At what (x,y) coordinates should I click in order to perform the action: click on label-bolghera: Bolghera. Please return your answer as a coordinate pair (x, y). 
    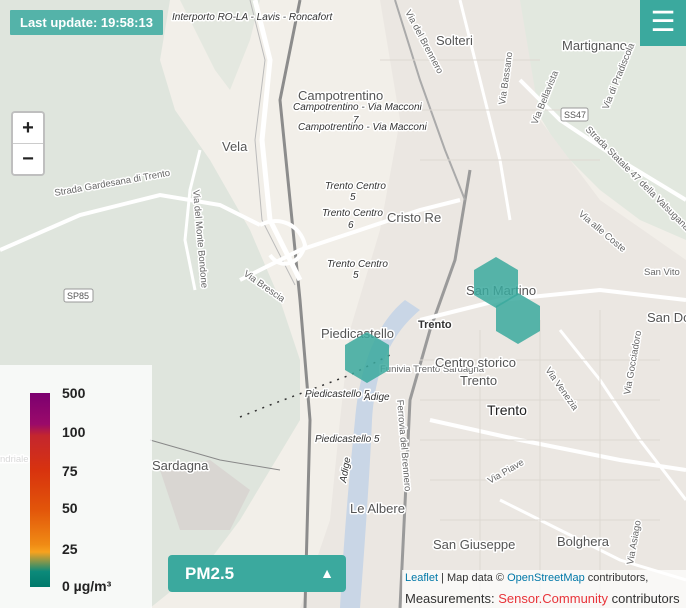
    Looking at the image, I should click on (583, 541).